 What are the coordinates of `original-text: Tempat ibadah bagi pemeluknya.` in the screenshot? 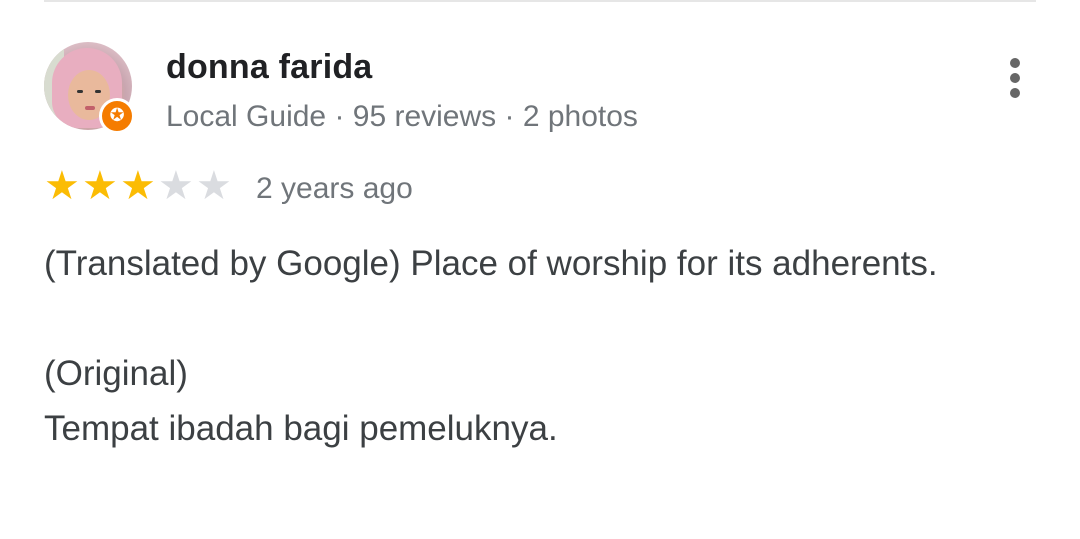 It's located at (301, 428).